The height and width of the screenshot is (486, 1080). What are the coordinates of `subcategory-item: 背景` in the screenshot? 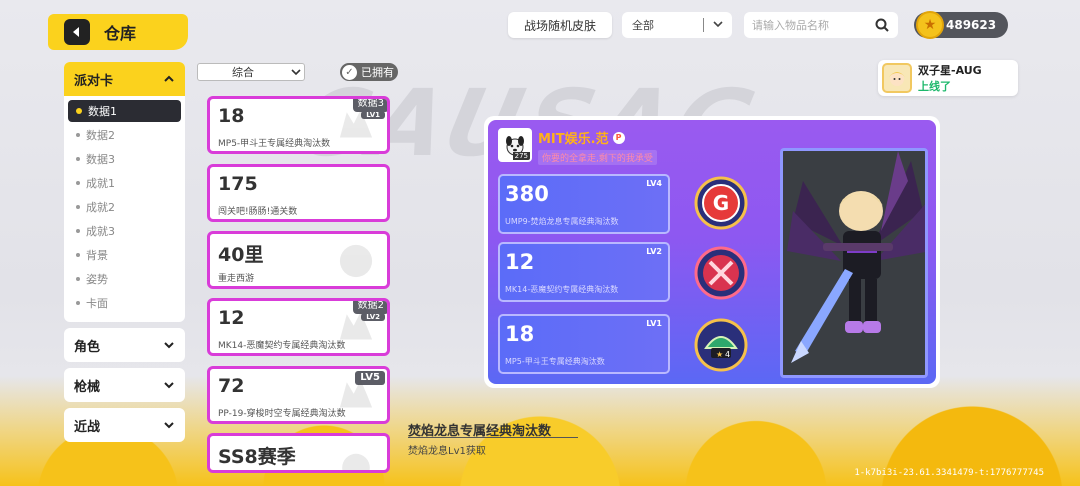 It's located at (124, 255).